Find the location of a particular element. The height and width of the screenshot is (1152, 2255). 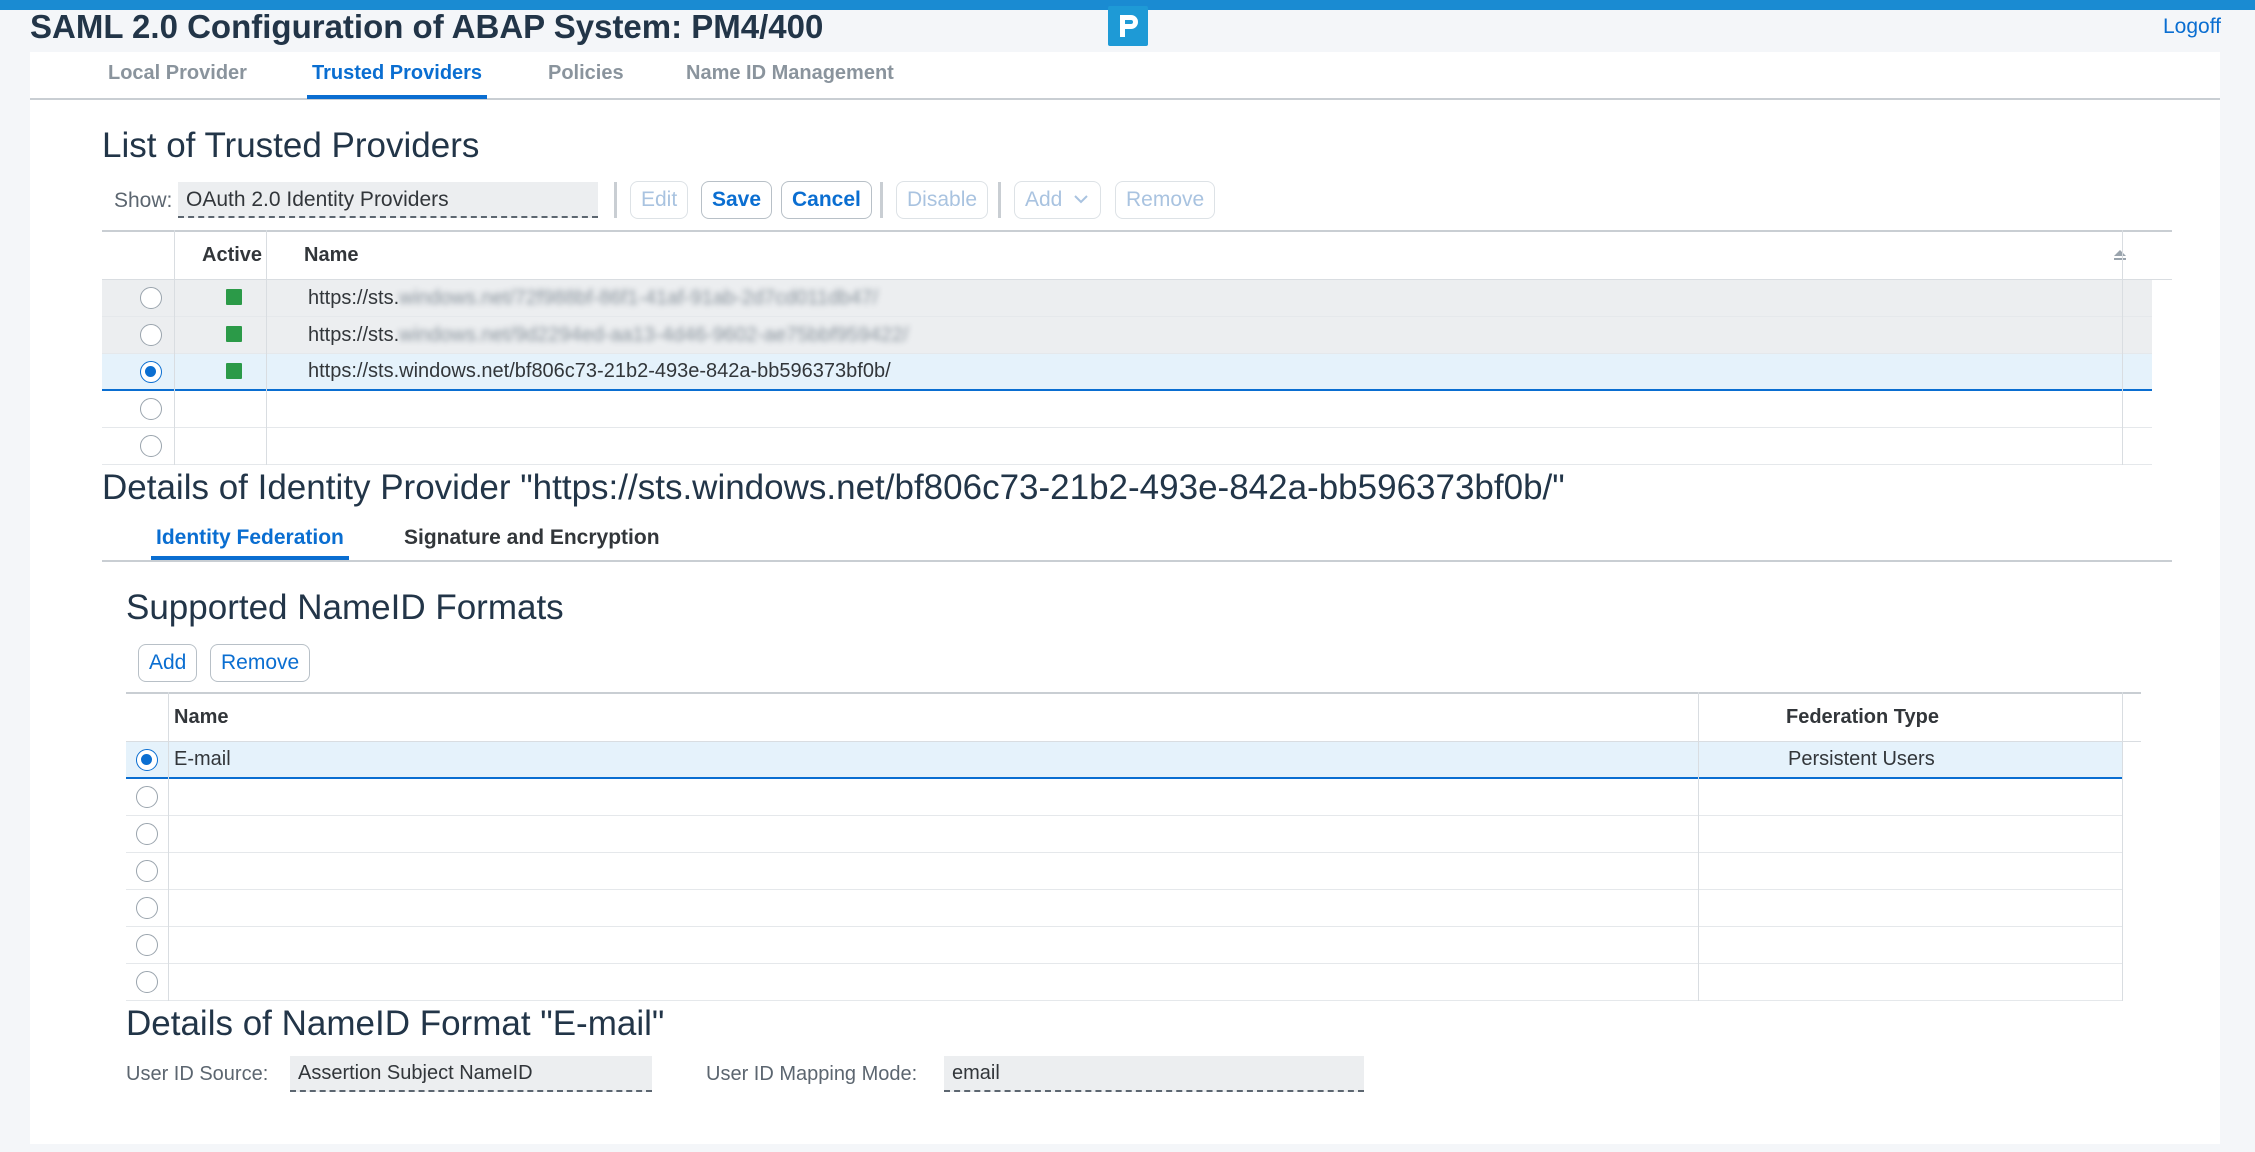

nameid-format-details-title: Details of NameID Format "E-mail" is located at coordinates (395, 1023).